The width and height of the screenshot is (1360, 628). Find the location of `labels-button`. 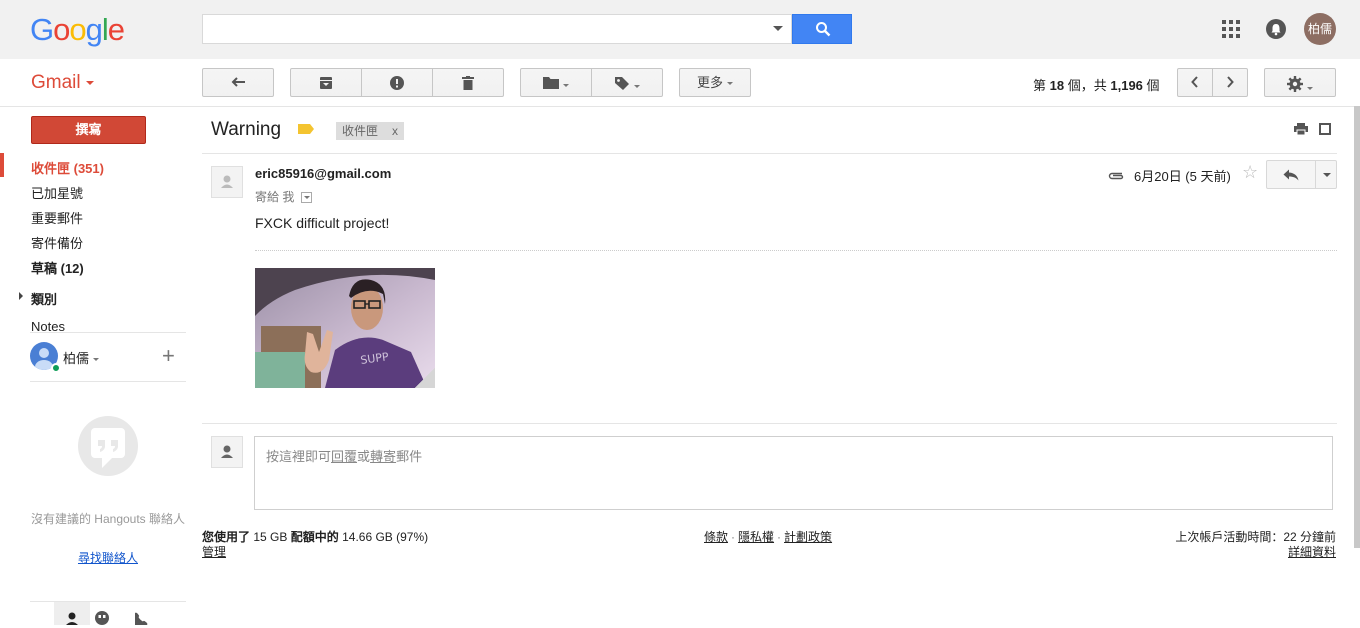

labels-button is located at coordinates (627, 82).